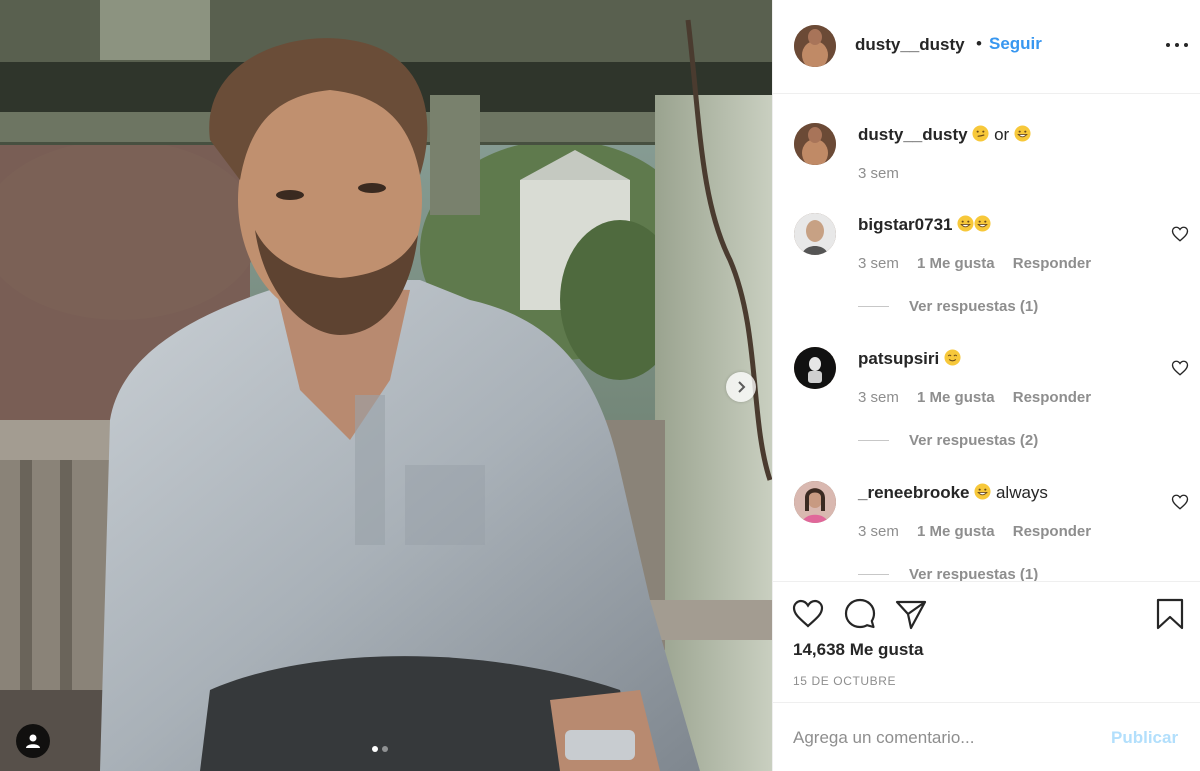 The width and height of the screenshot is (1200, 771). Describe the element at coordinates (911, 614) in the screenshot. I see `paper-plane-icon` at that location.